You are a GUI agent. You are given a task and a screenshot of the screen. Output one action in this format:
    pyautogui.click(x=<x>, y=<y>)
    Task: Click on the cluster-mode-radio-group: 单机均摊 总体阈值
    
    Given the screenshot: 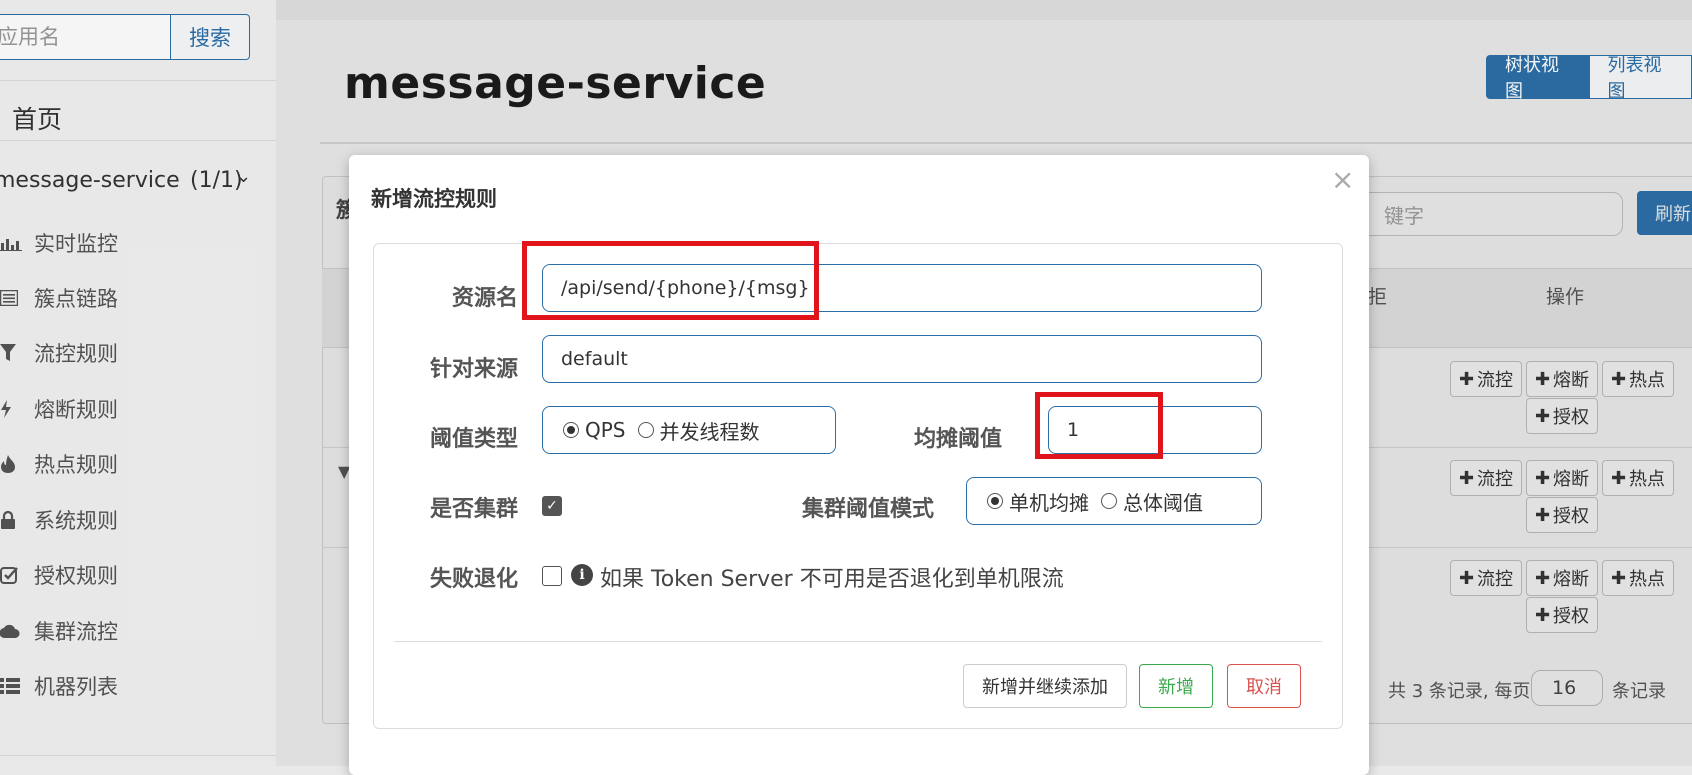 What is the action you would take?
    pyautogui.click(x=1114, y=501)
    